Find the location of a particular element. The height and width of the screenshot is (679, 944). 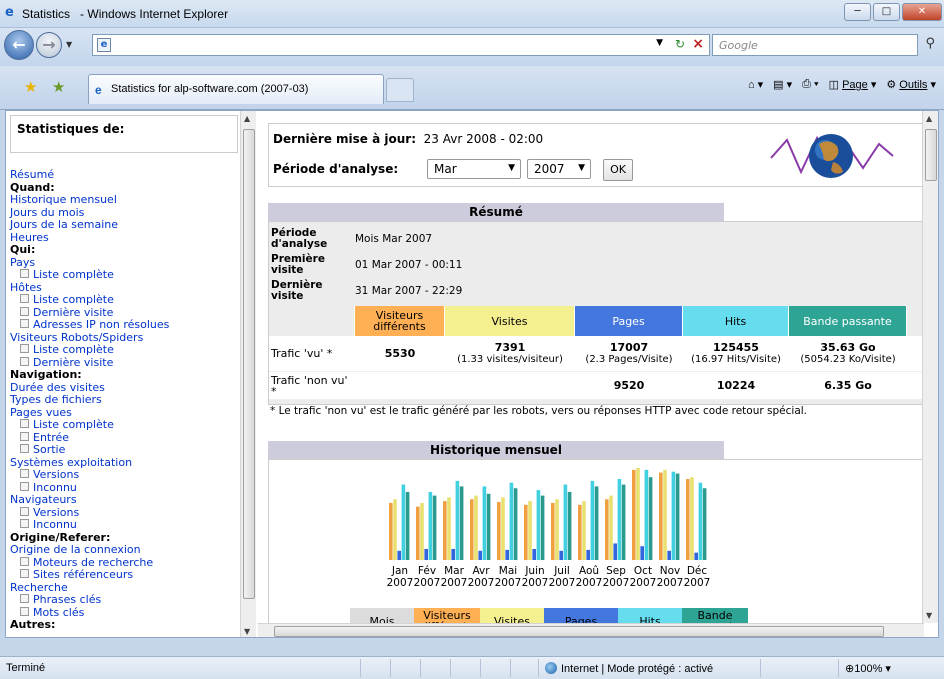

navigation-bar: ← → ▼ e ▼ ↻ × Google ⚲ is located at coordinates (472, 47).